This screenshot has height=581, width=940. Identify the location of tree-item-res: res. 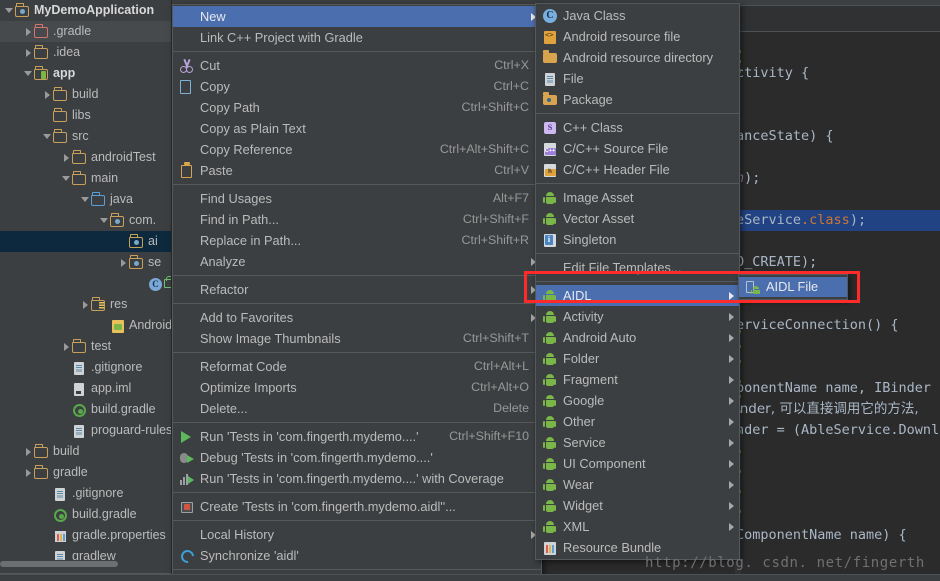
(85, 304).